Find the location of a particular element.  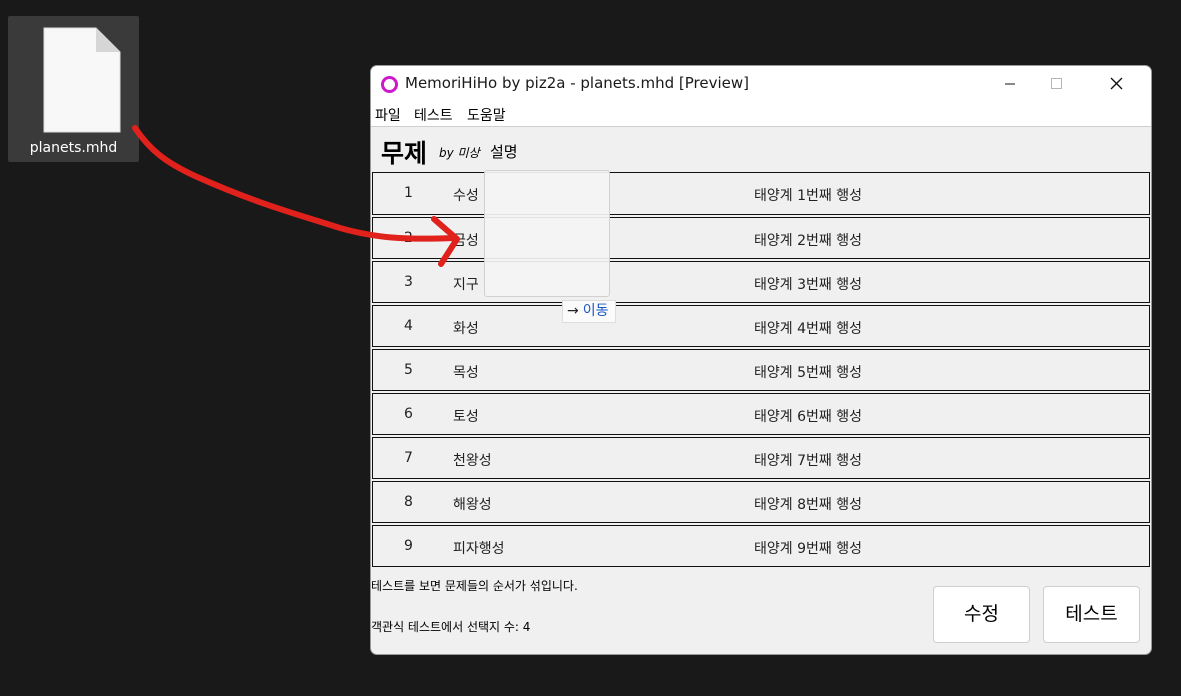

table-row: 6 토성 태양계 6번째 행성 is located at coordinates (761, 414).